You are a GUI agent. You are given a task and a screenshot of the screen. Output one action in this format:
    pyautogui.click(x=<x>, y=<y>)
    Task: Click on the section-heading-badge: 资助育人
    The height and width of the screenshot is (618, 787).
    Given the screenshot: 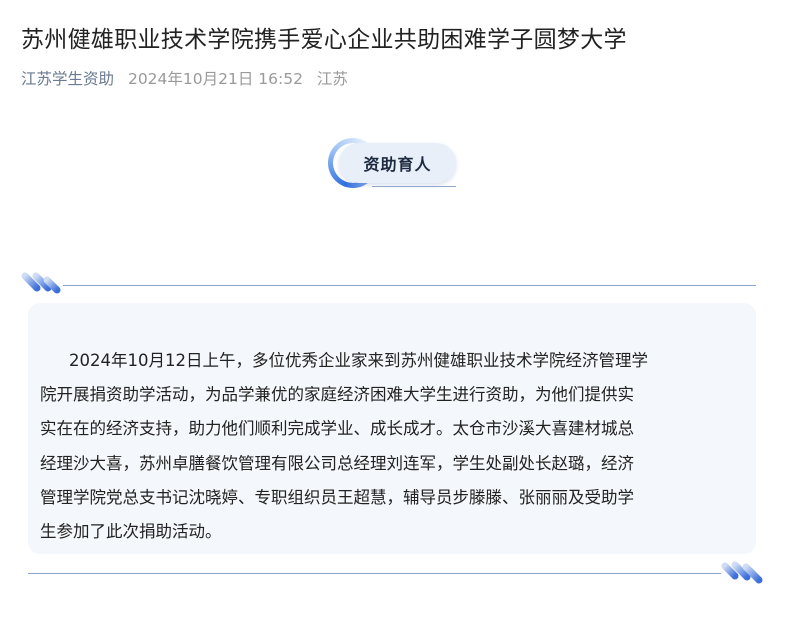 What is the action you would take?
    pyautogui.click(x=394, y=163)
    